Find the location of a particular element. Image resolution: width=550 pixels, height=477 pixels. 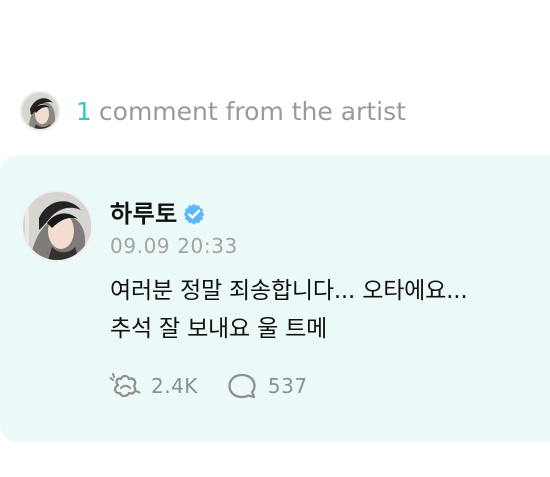

artist-name: 하루토 is located at coordinates (144, 214).